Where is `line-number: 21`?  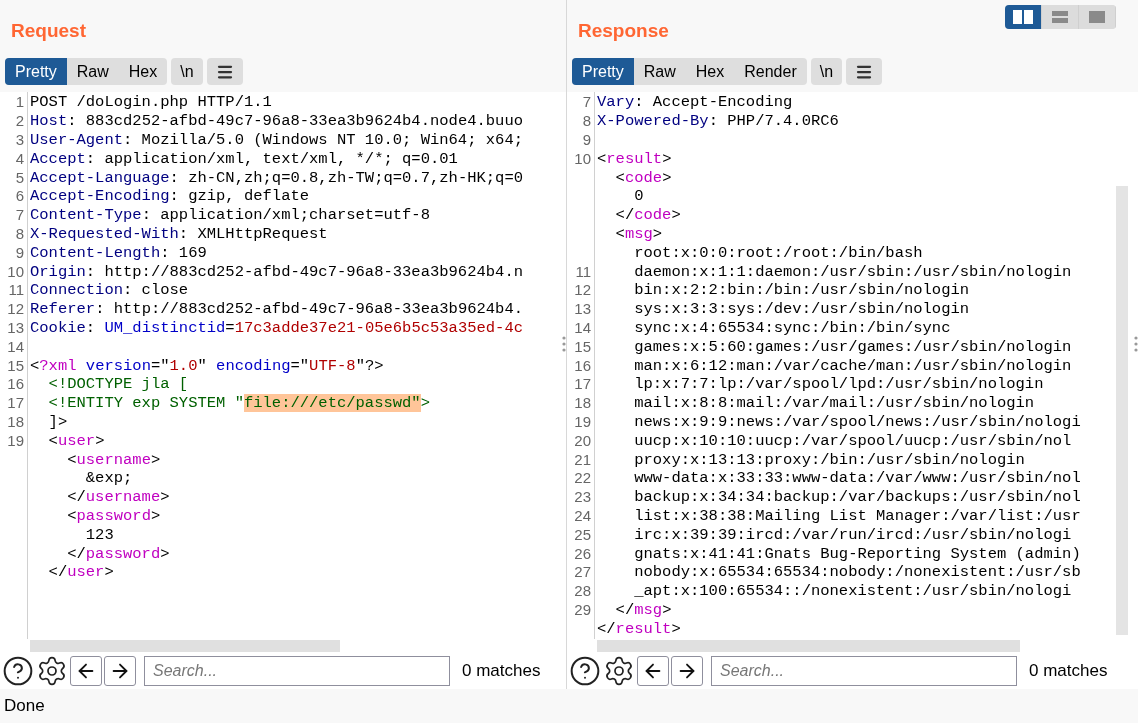 line-number: 21 is located at coordinates (582, 459).